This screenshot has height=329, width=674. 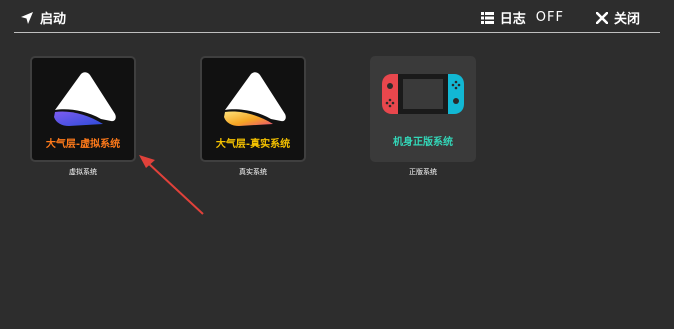 What do you see at coordinates (423, 172) in the screenshot?
I see `tile-caption: 正版系统` at bounding box center [423, 172].